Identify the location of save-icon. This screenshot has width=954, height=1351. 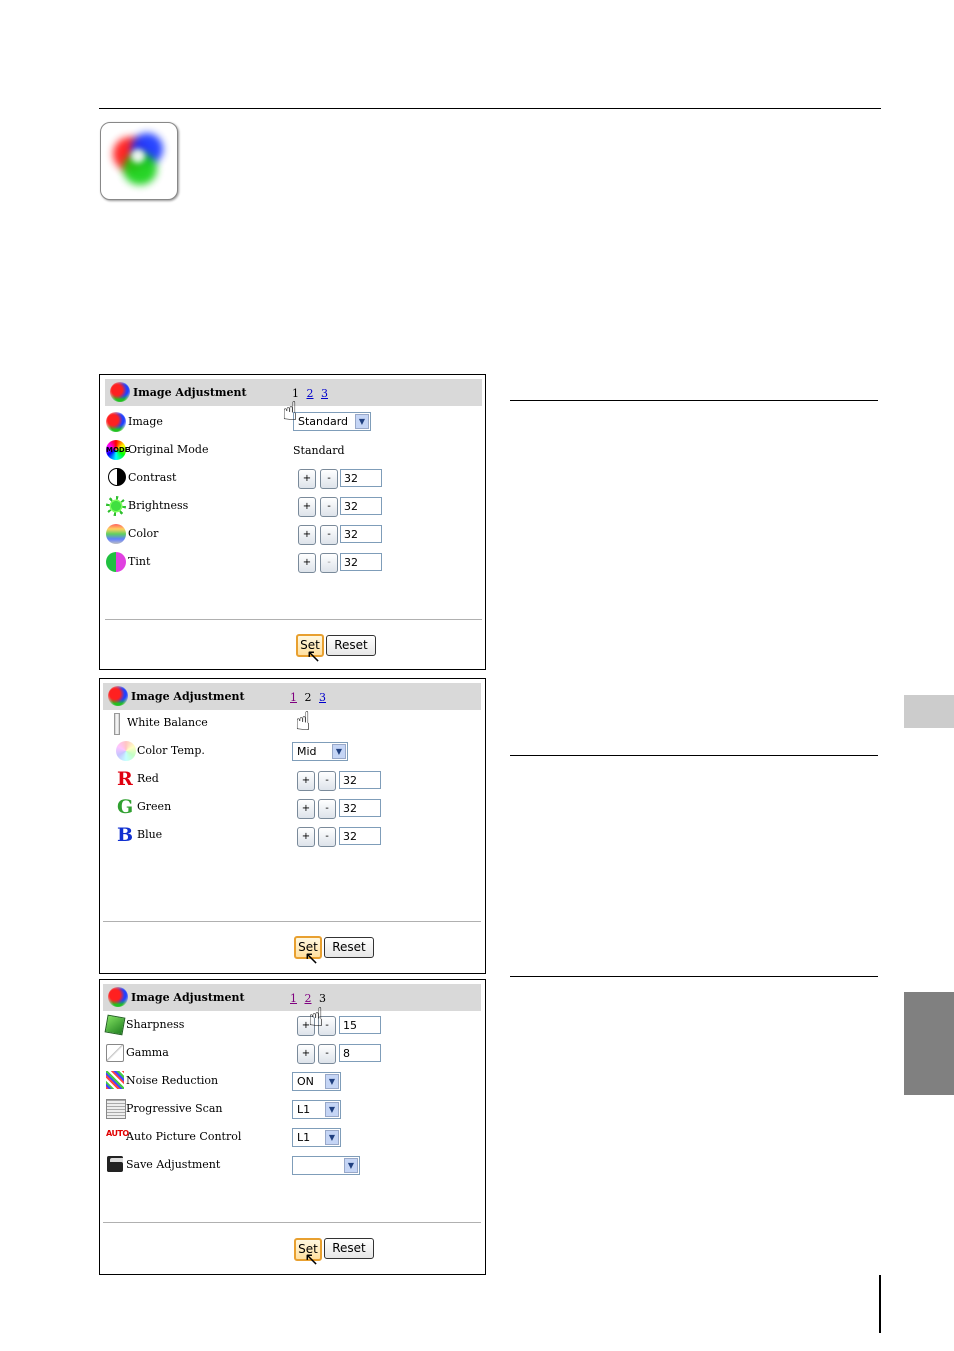
(115, 1164).